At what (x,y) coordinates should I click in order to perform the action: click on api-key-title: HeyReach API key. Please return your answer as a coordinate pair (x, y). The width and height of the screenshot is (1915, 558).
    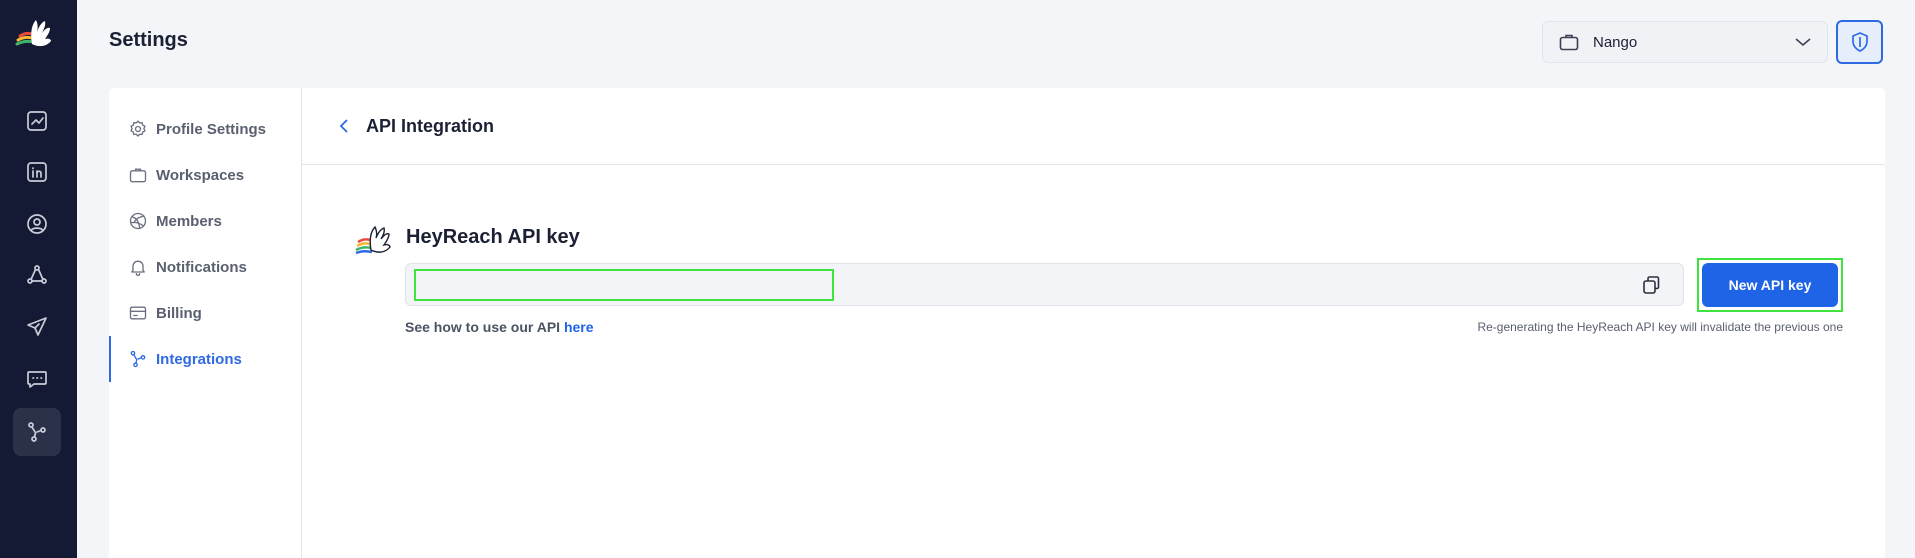
    Looking at the image, I should click on (493, 237).